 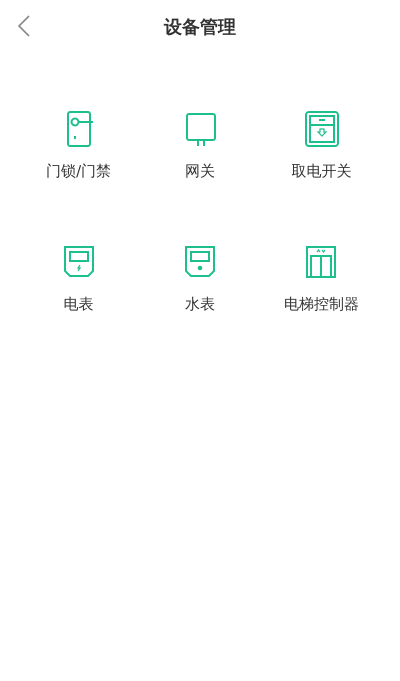 What do you see at coordinates (199, 304) in the screenshot?
I see `device-label: 水表` at bounding box center [199, 304].